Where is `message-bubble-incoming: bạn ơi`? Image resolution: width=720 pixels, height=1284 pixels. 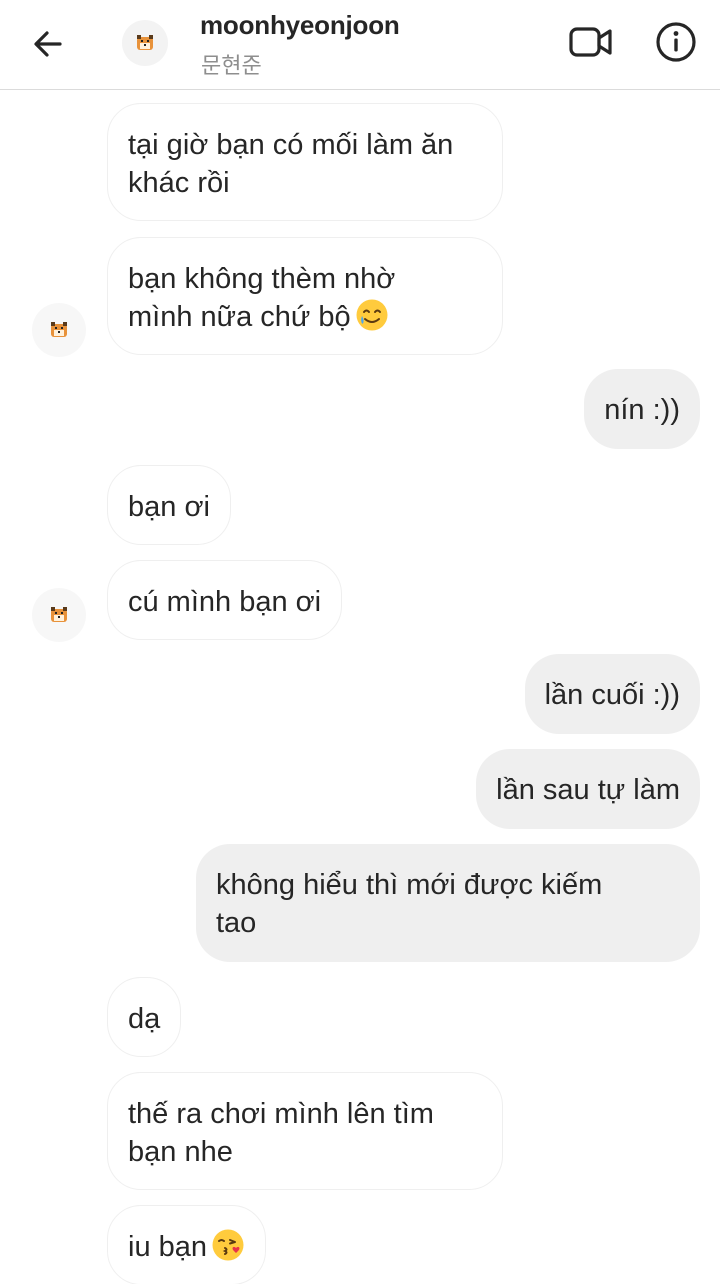 message-bubble-incoming: bạn ơi is located at coordinates (169, 505).